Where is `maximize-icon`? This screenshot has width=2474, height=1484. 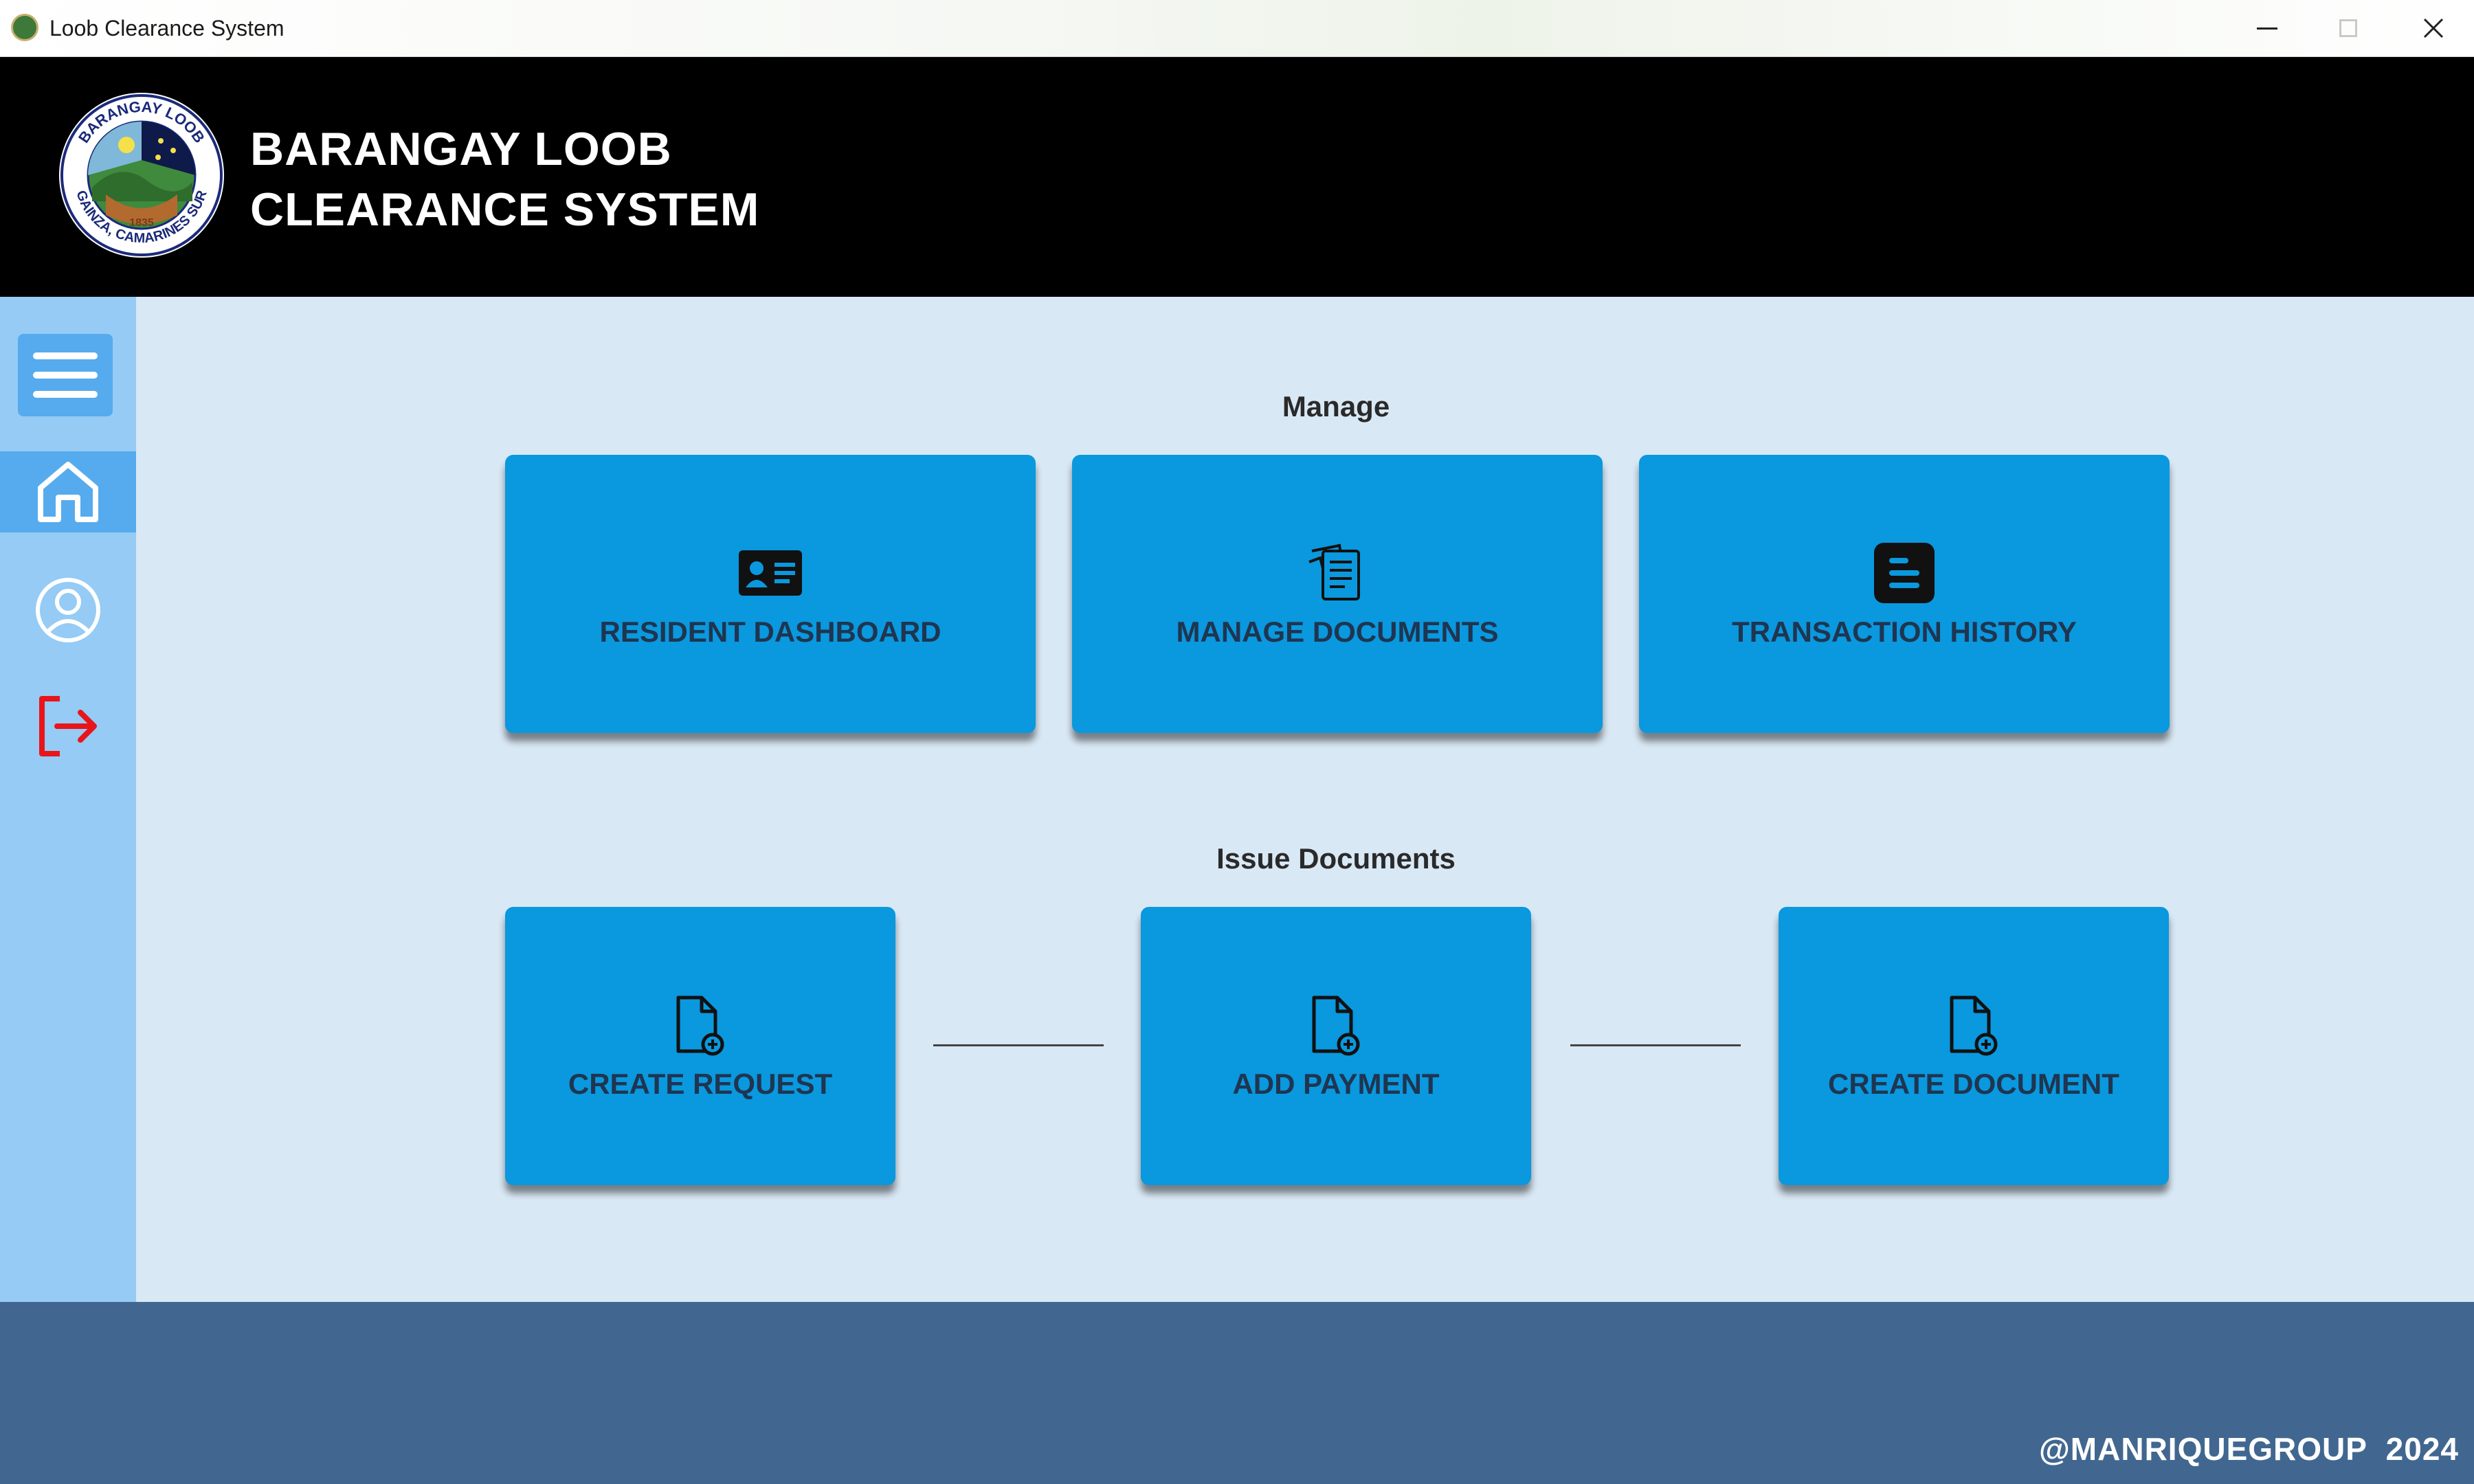
maximize-icon is located at coordinates (2348, 28).